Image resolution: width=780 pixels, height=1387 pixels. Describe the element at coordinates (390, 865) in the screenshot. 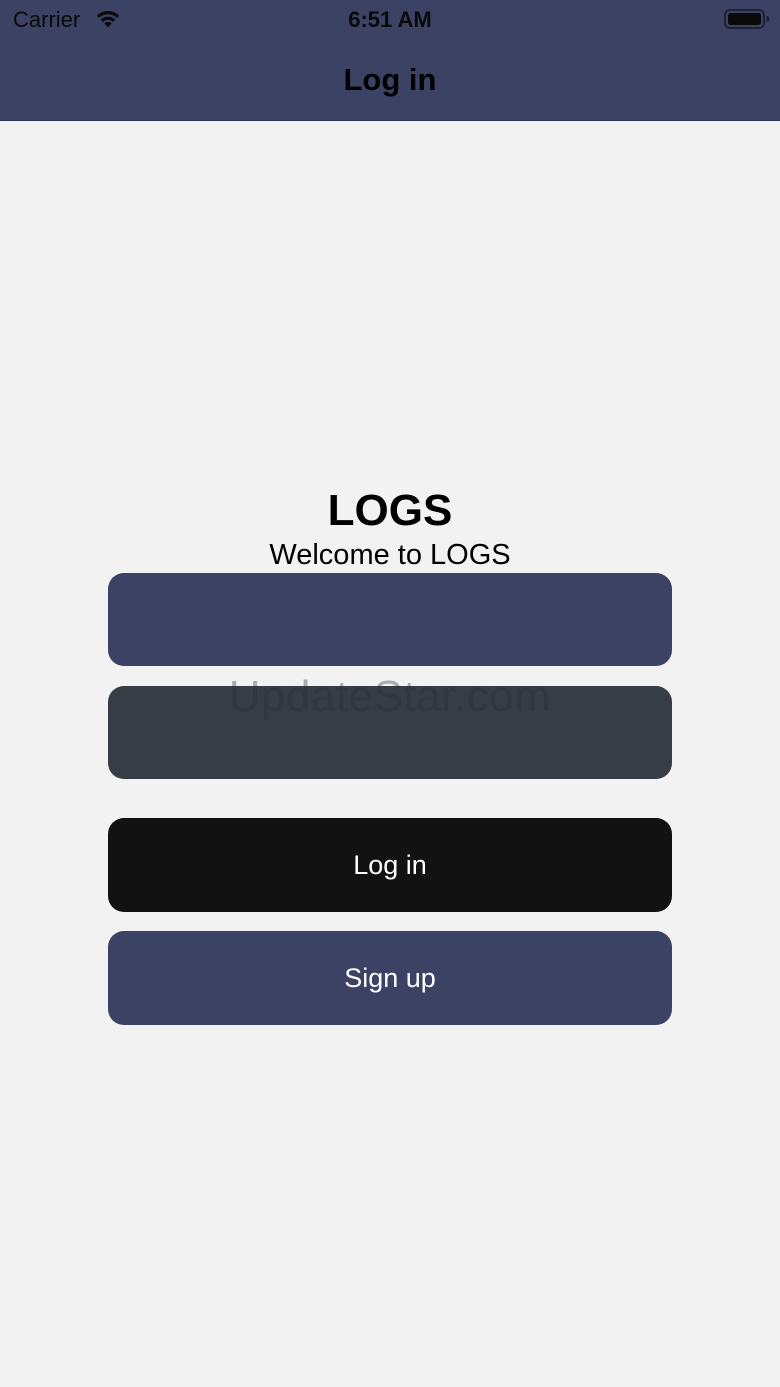

I see `login-button: Log in` at that location.